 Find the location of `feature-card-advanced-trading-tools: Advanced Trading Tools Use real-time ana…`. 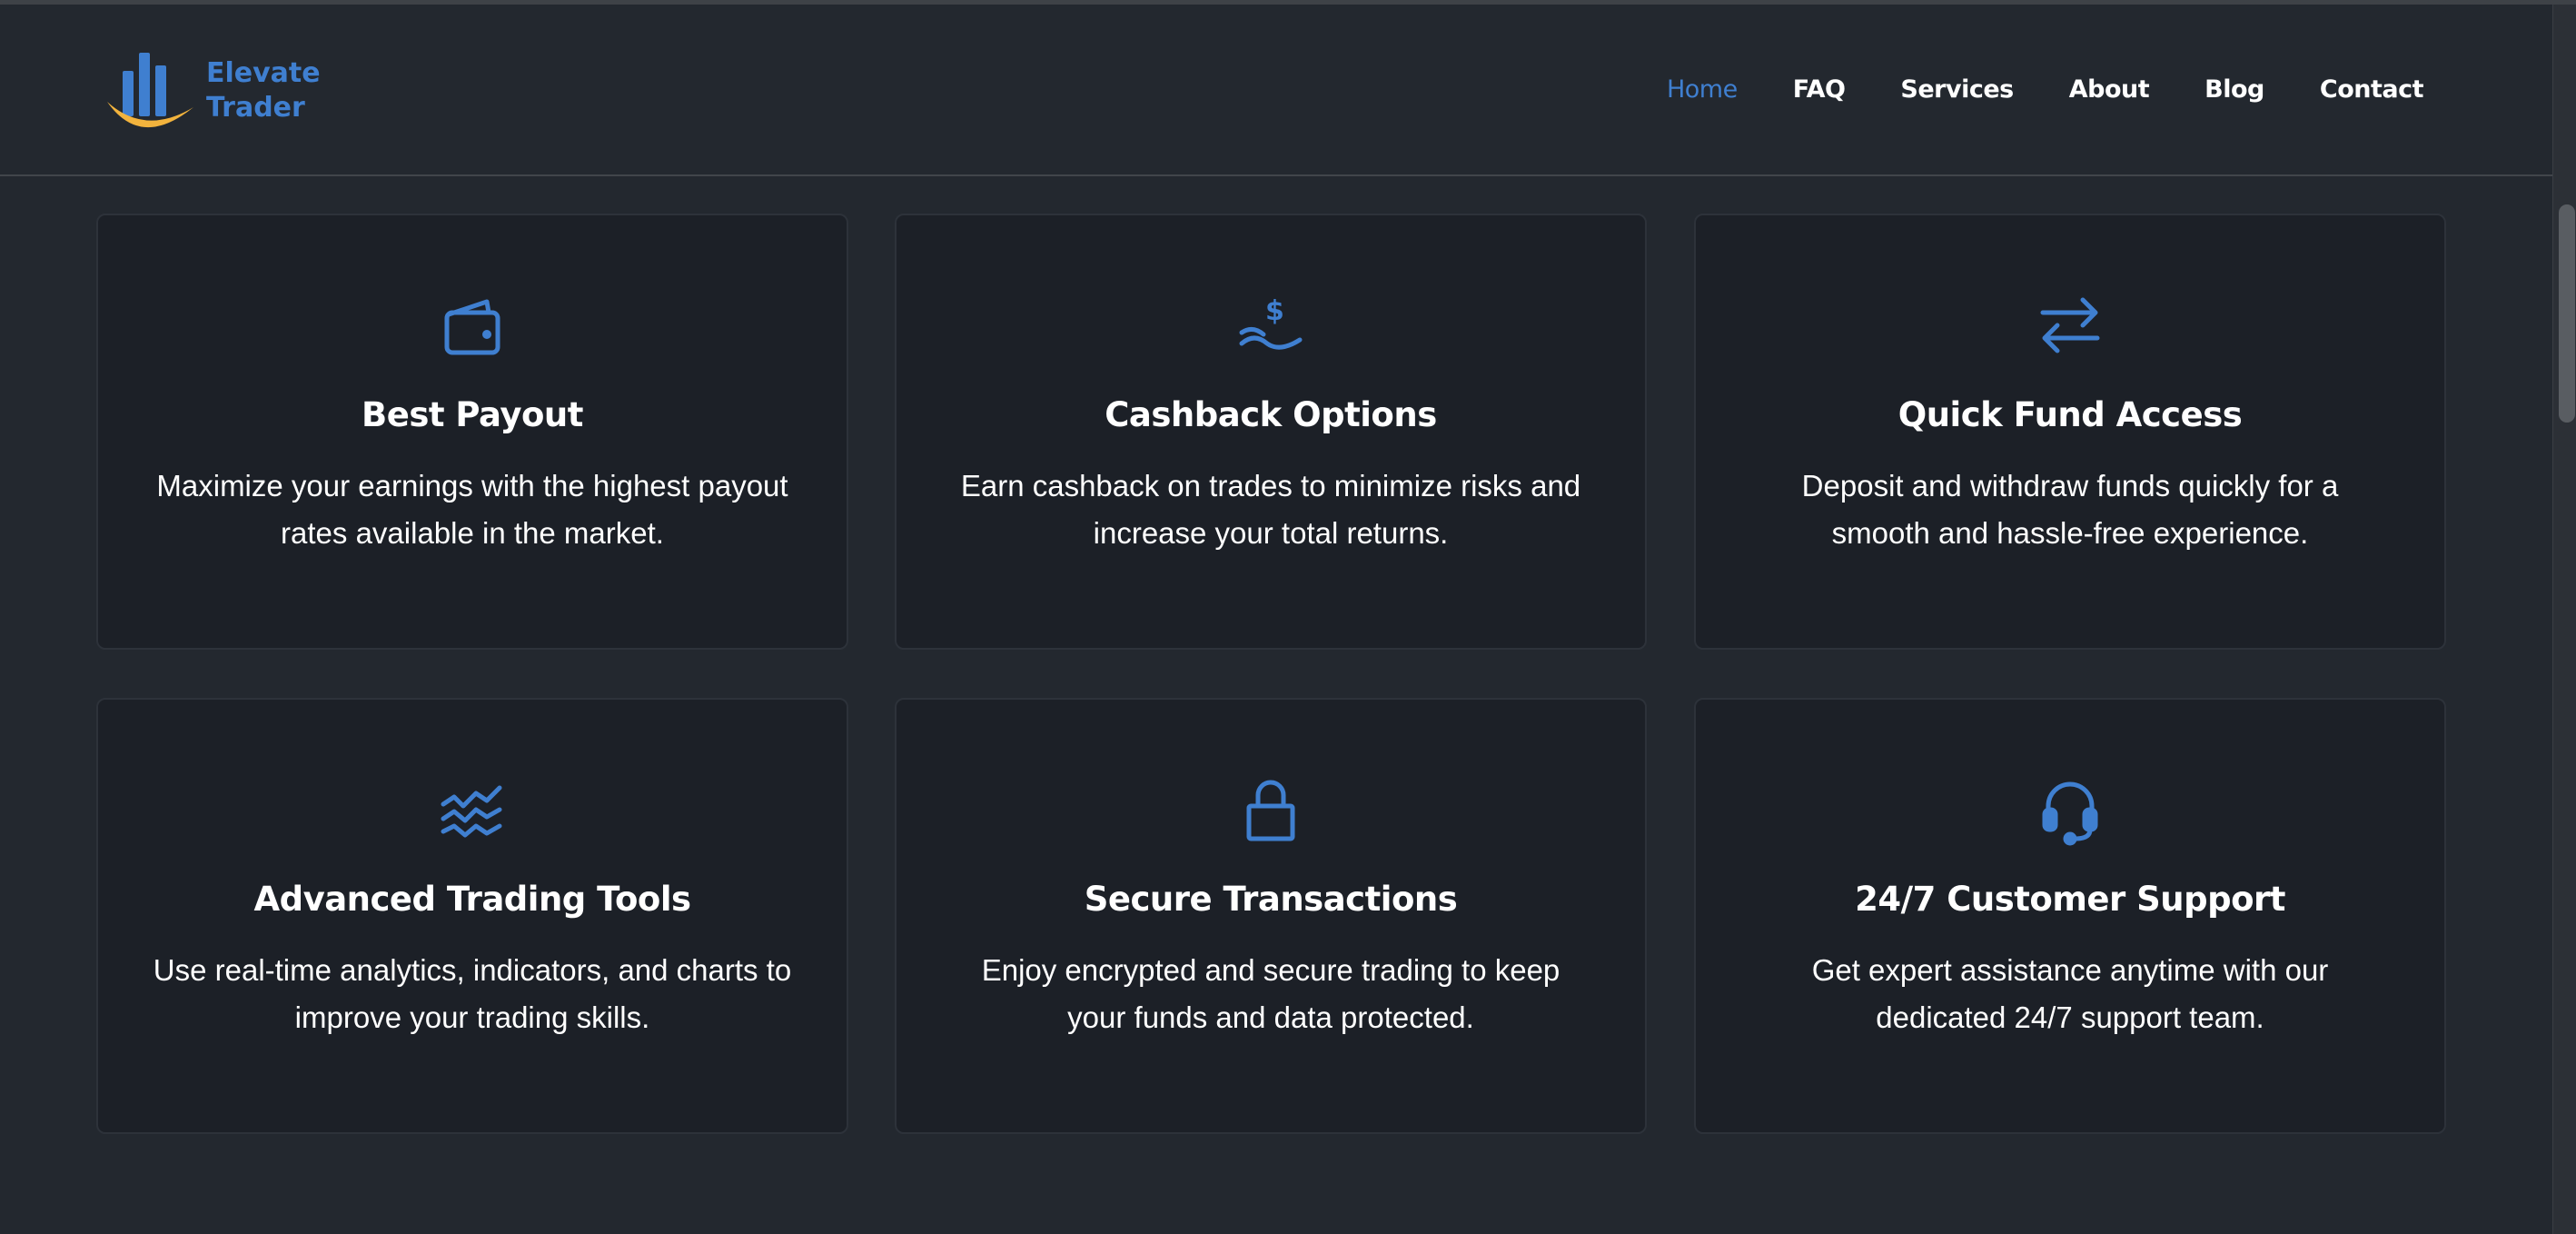

feature-card-advanced-trading-tools: Advanced Trading Tools Use real-time ana… is located at coordinates (472, 916).